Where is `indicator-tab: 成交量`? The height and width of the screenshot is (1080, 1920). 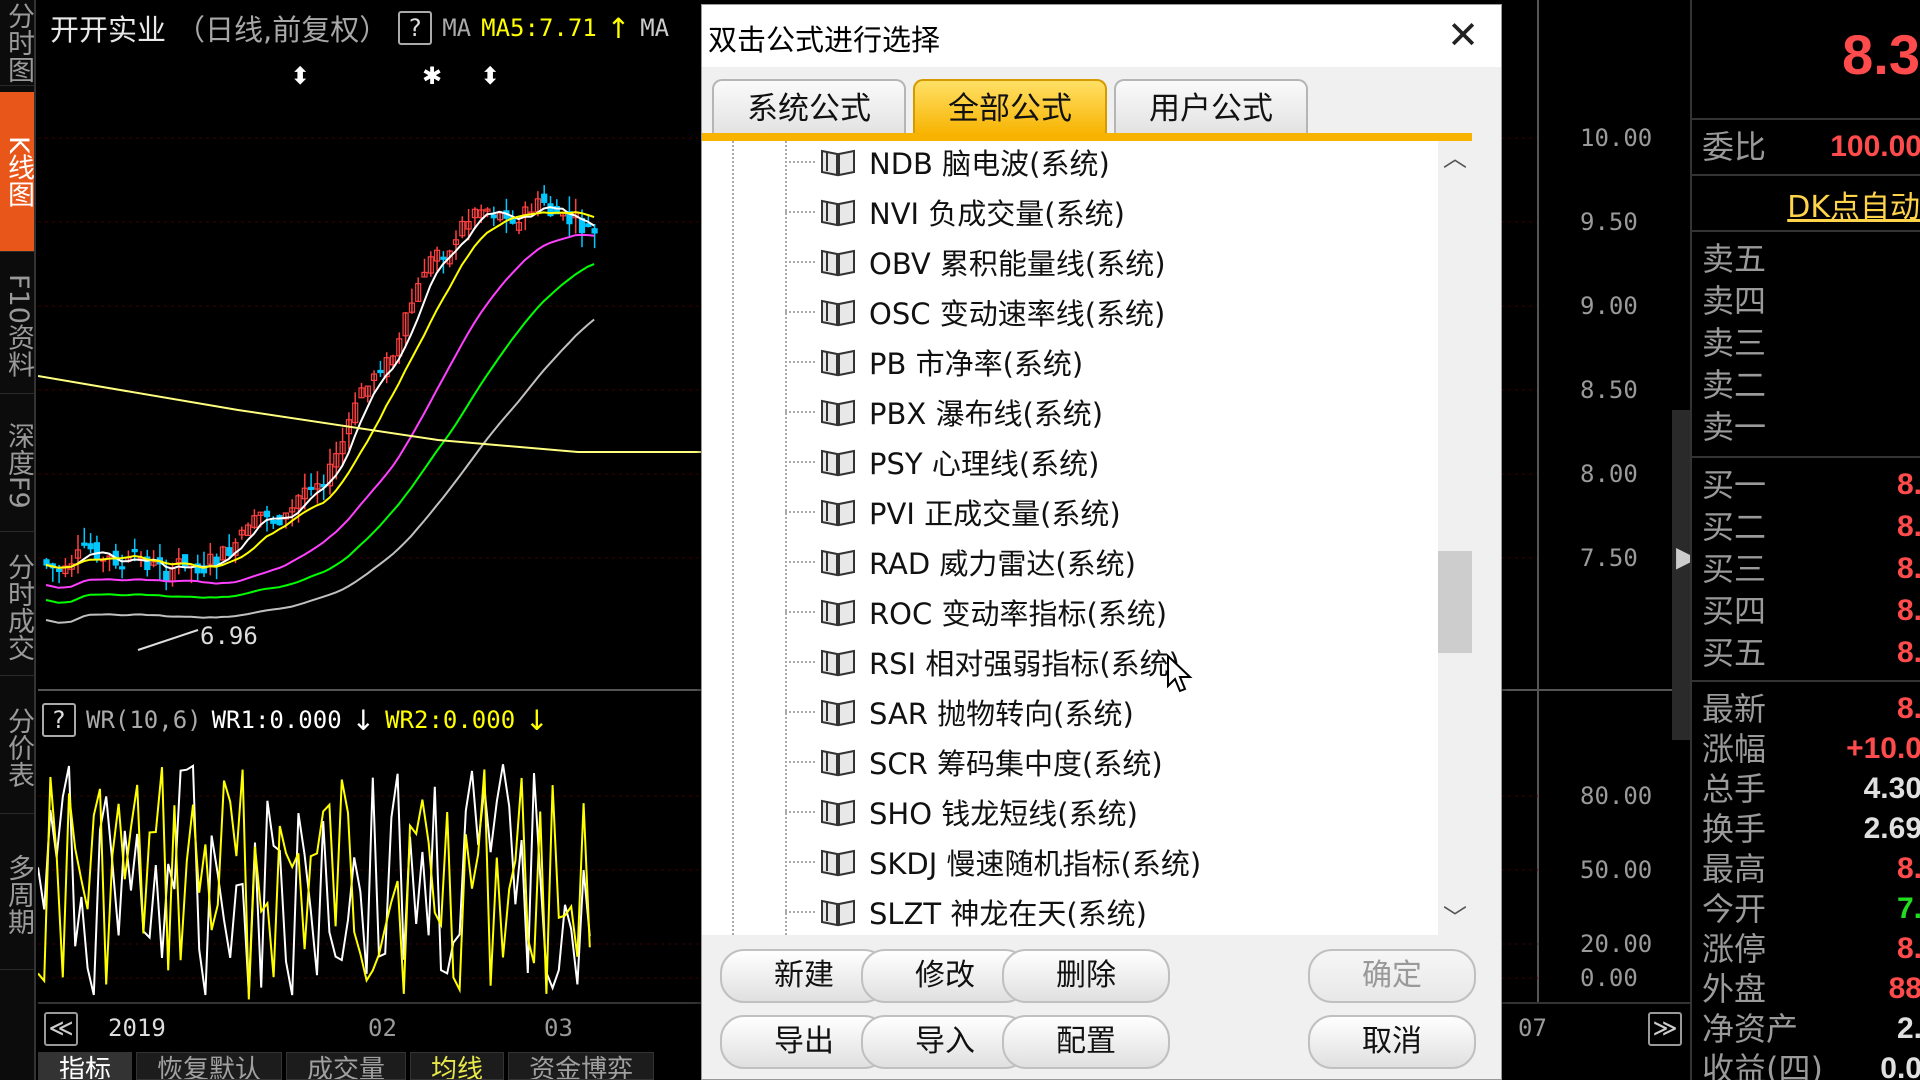
indicator-tab: 成交量 is located at coordinates (346, 1066).